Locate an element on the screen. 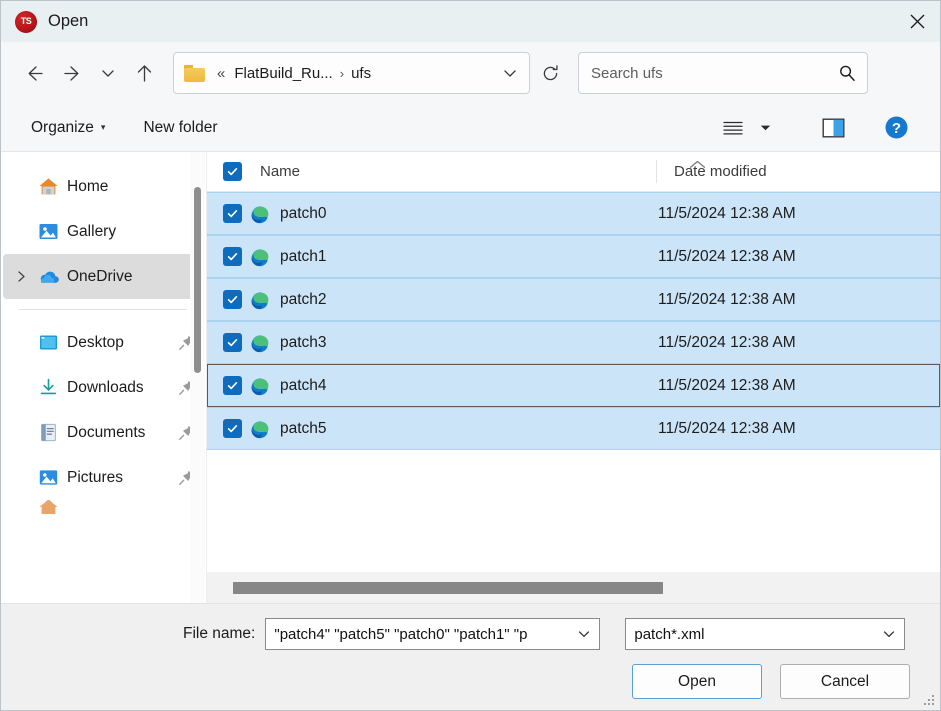  help-icon: ? is located at coordinates (896, 127).